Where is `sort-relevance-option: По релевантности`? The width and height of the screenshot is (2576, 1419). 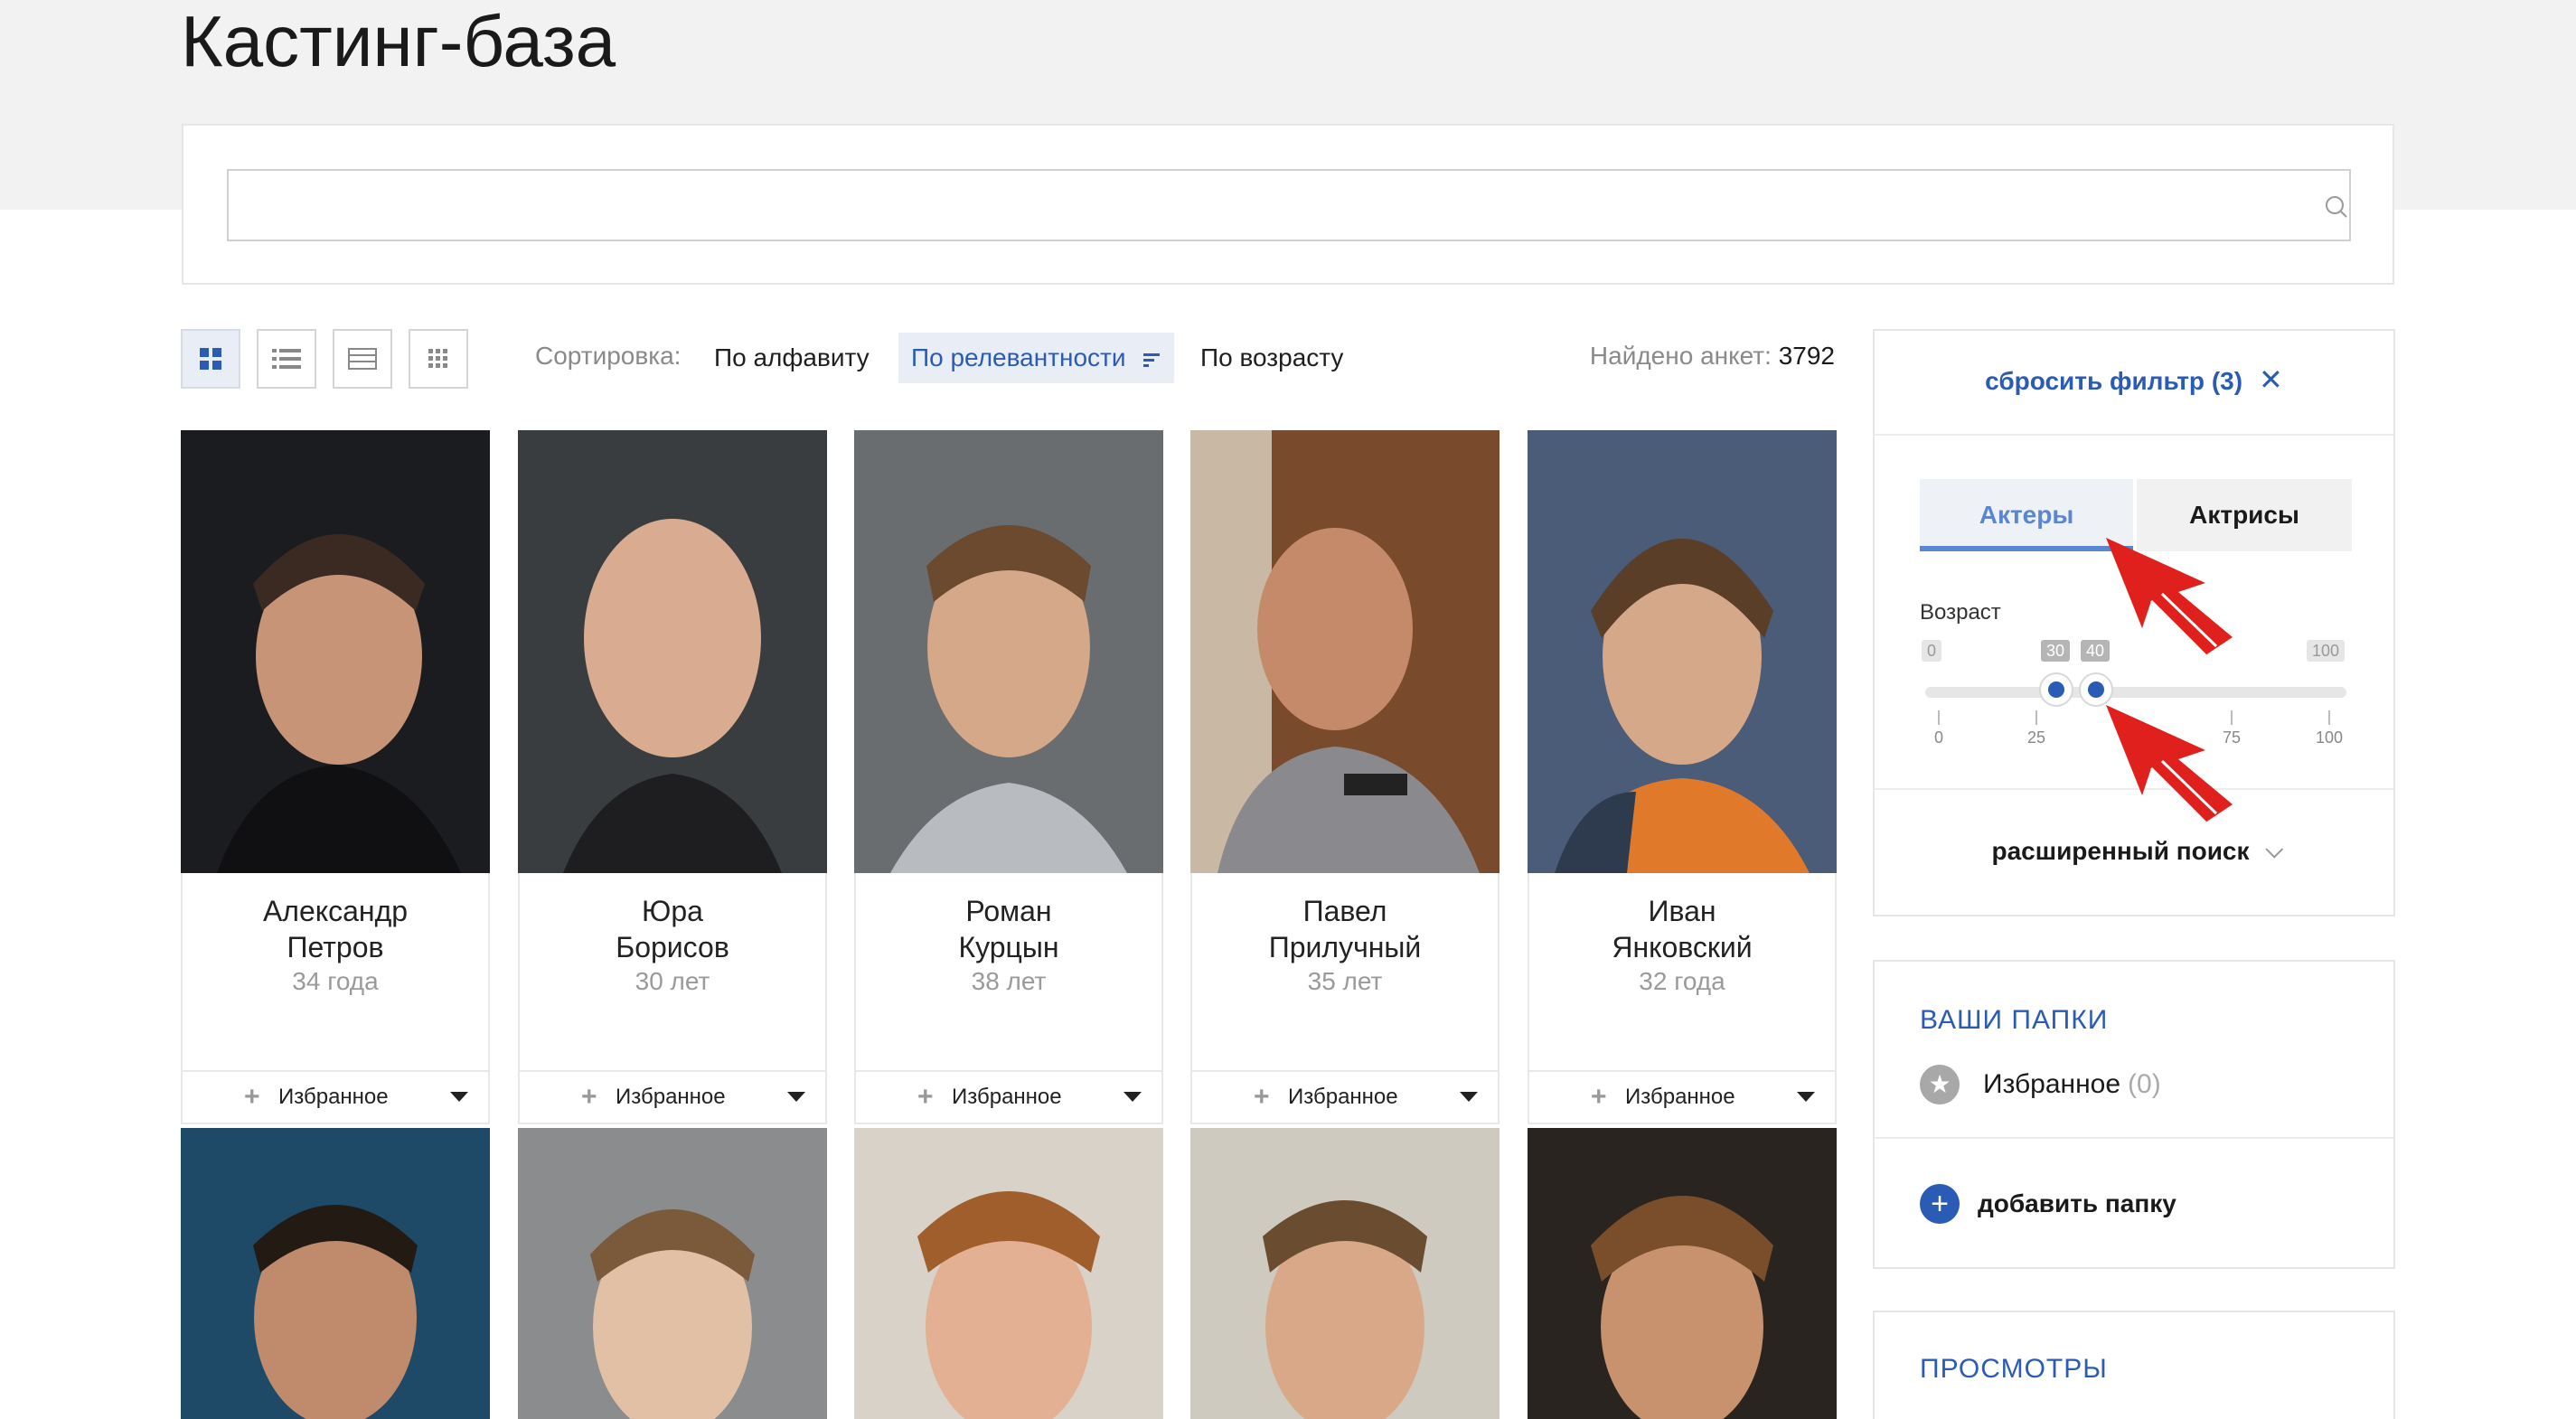 sort-relevance-option: По релевантности is located at coordinates (1037, 358).